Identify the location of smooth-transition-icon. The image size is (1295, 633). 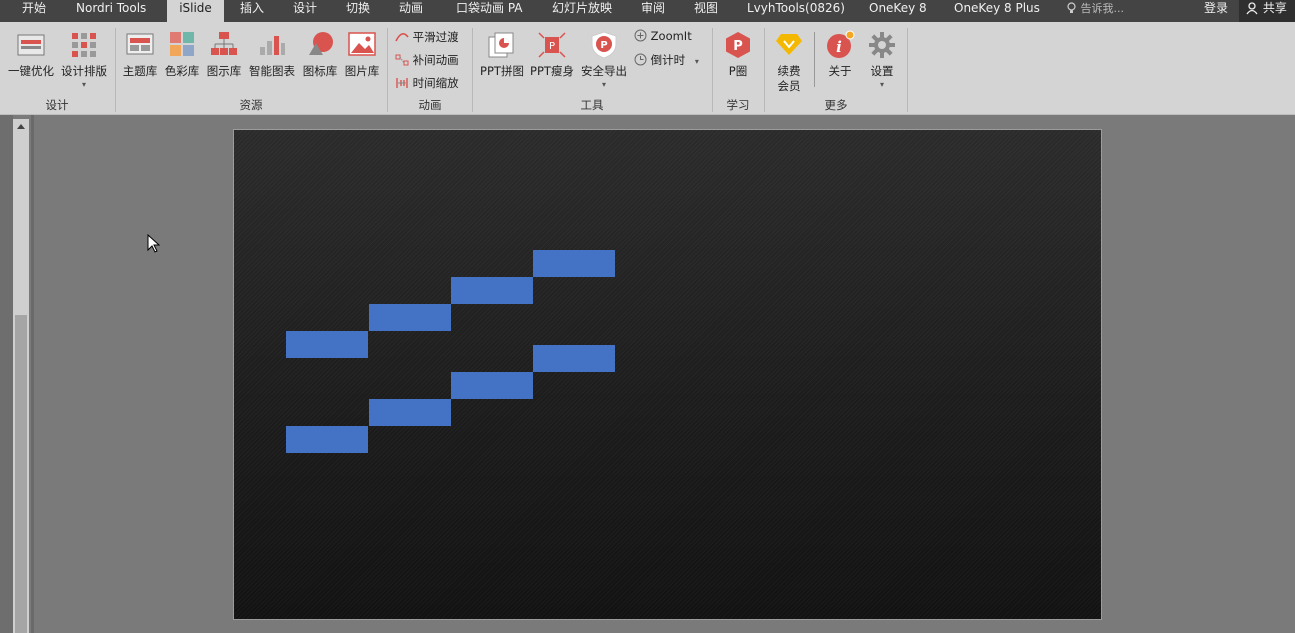
(402, 37).